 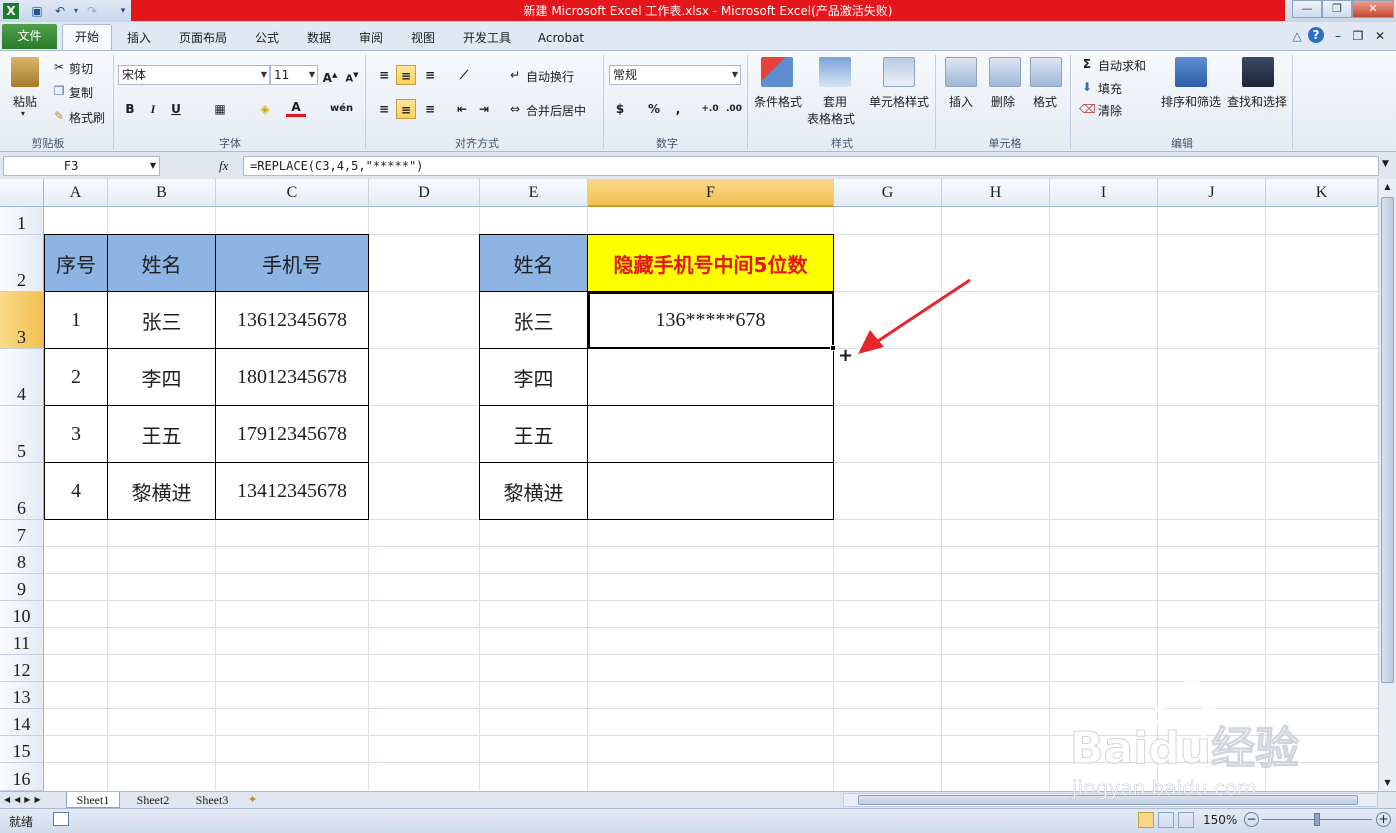 What do you see at coordinates (534, 263) in the screenshot?
I see `table2-header-name: 姓名` at bounding box center [534, 263].